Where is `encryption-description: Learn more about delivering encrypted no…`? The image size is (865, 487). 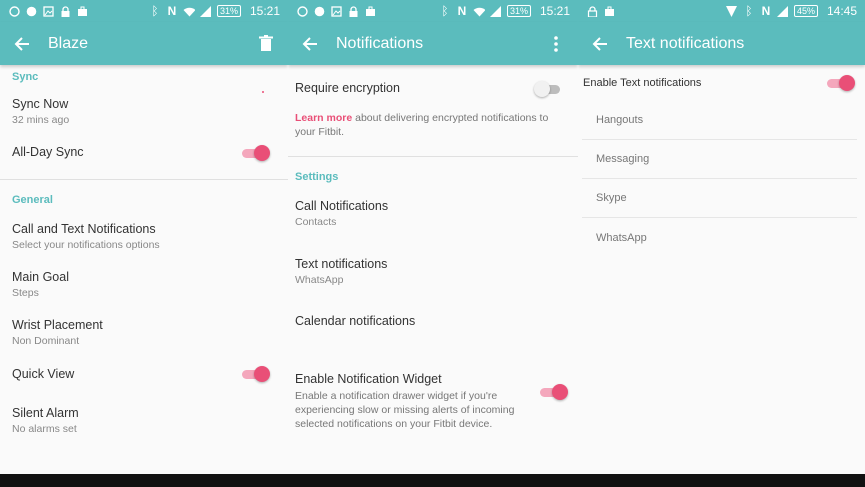 encryption-description: Learn more about delivering encrypted no… is located at coordinates (433, 133).